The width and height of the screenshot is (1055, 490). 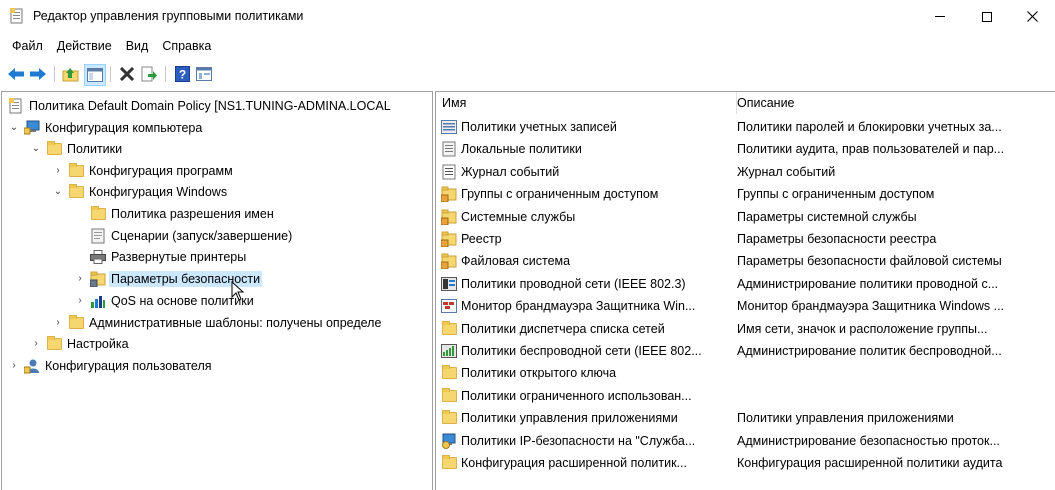 I want to click on tree-item-deployed-printers: Развернутые принтеры, so click(x=166, y=256).